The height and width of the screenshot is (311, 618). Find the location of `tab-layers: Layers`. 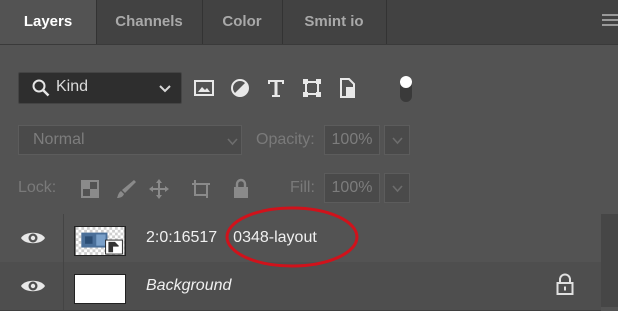

tab-layers: Layers is located at coordinates (48, 22).